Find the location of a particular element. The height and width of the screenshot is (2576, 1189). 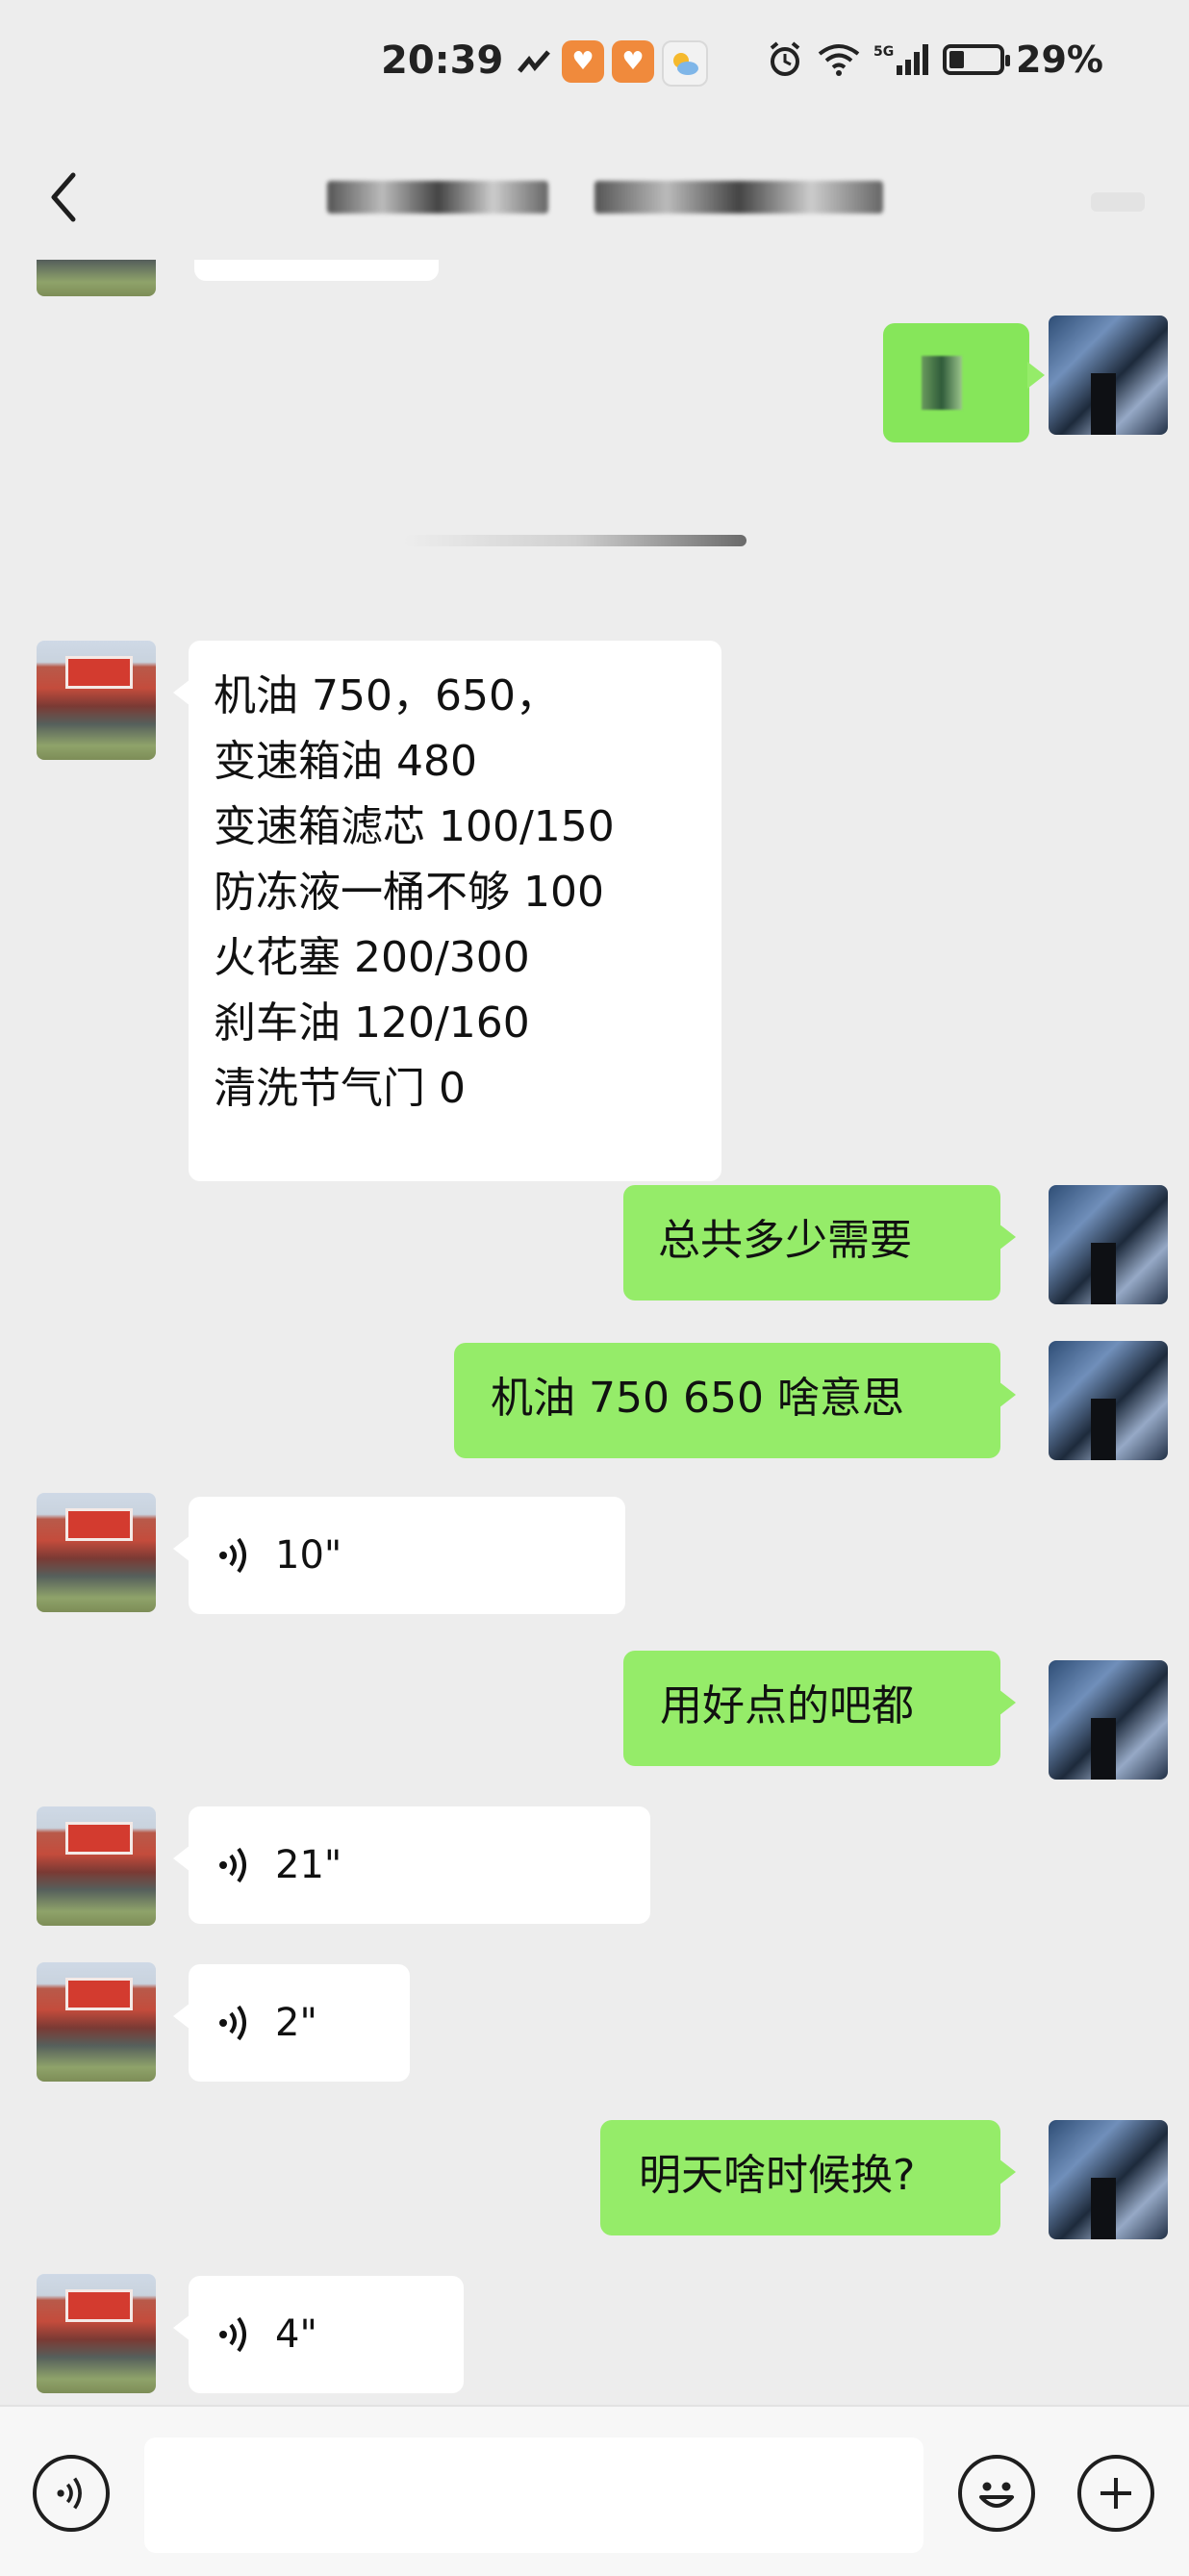

status-bar: 20:39 ♥ ♥ 5G 29% is located at coordinates (594, 67).